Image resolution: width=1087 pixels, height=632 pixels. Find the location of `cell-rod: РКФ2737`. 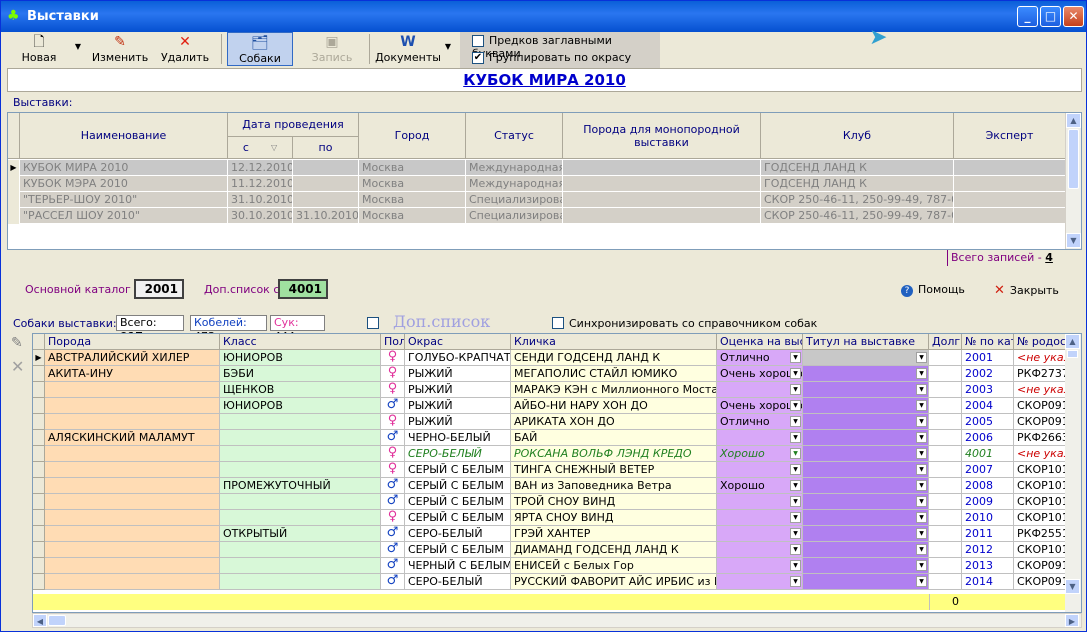

cell-rod: РКФ2737 is located at coordinates (1040, 374).